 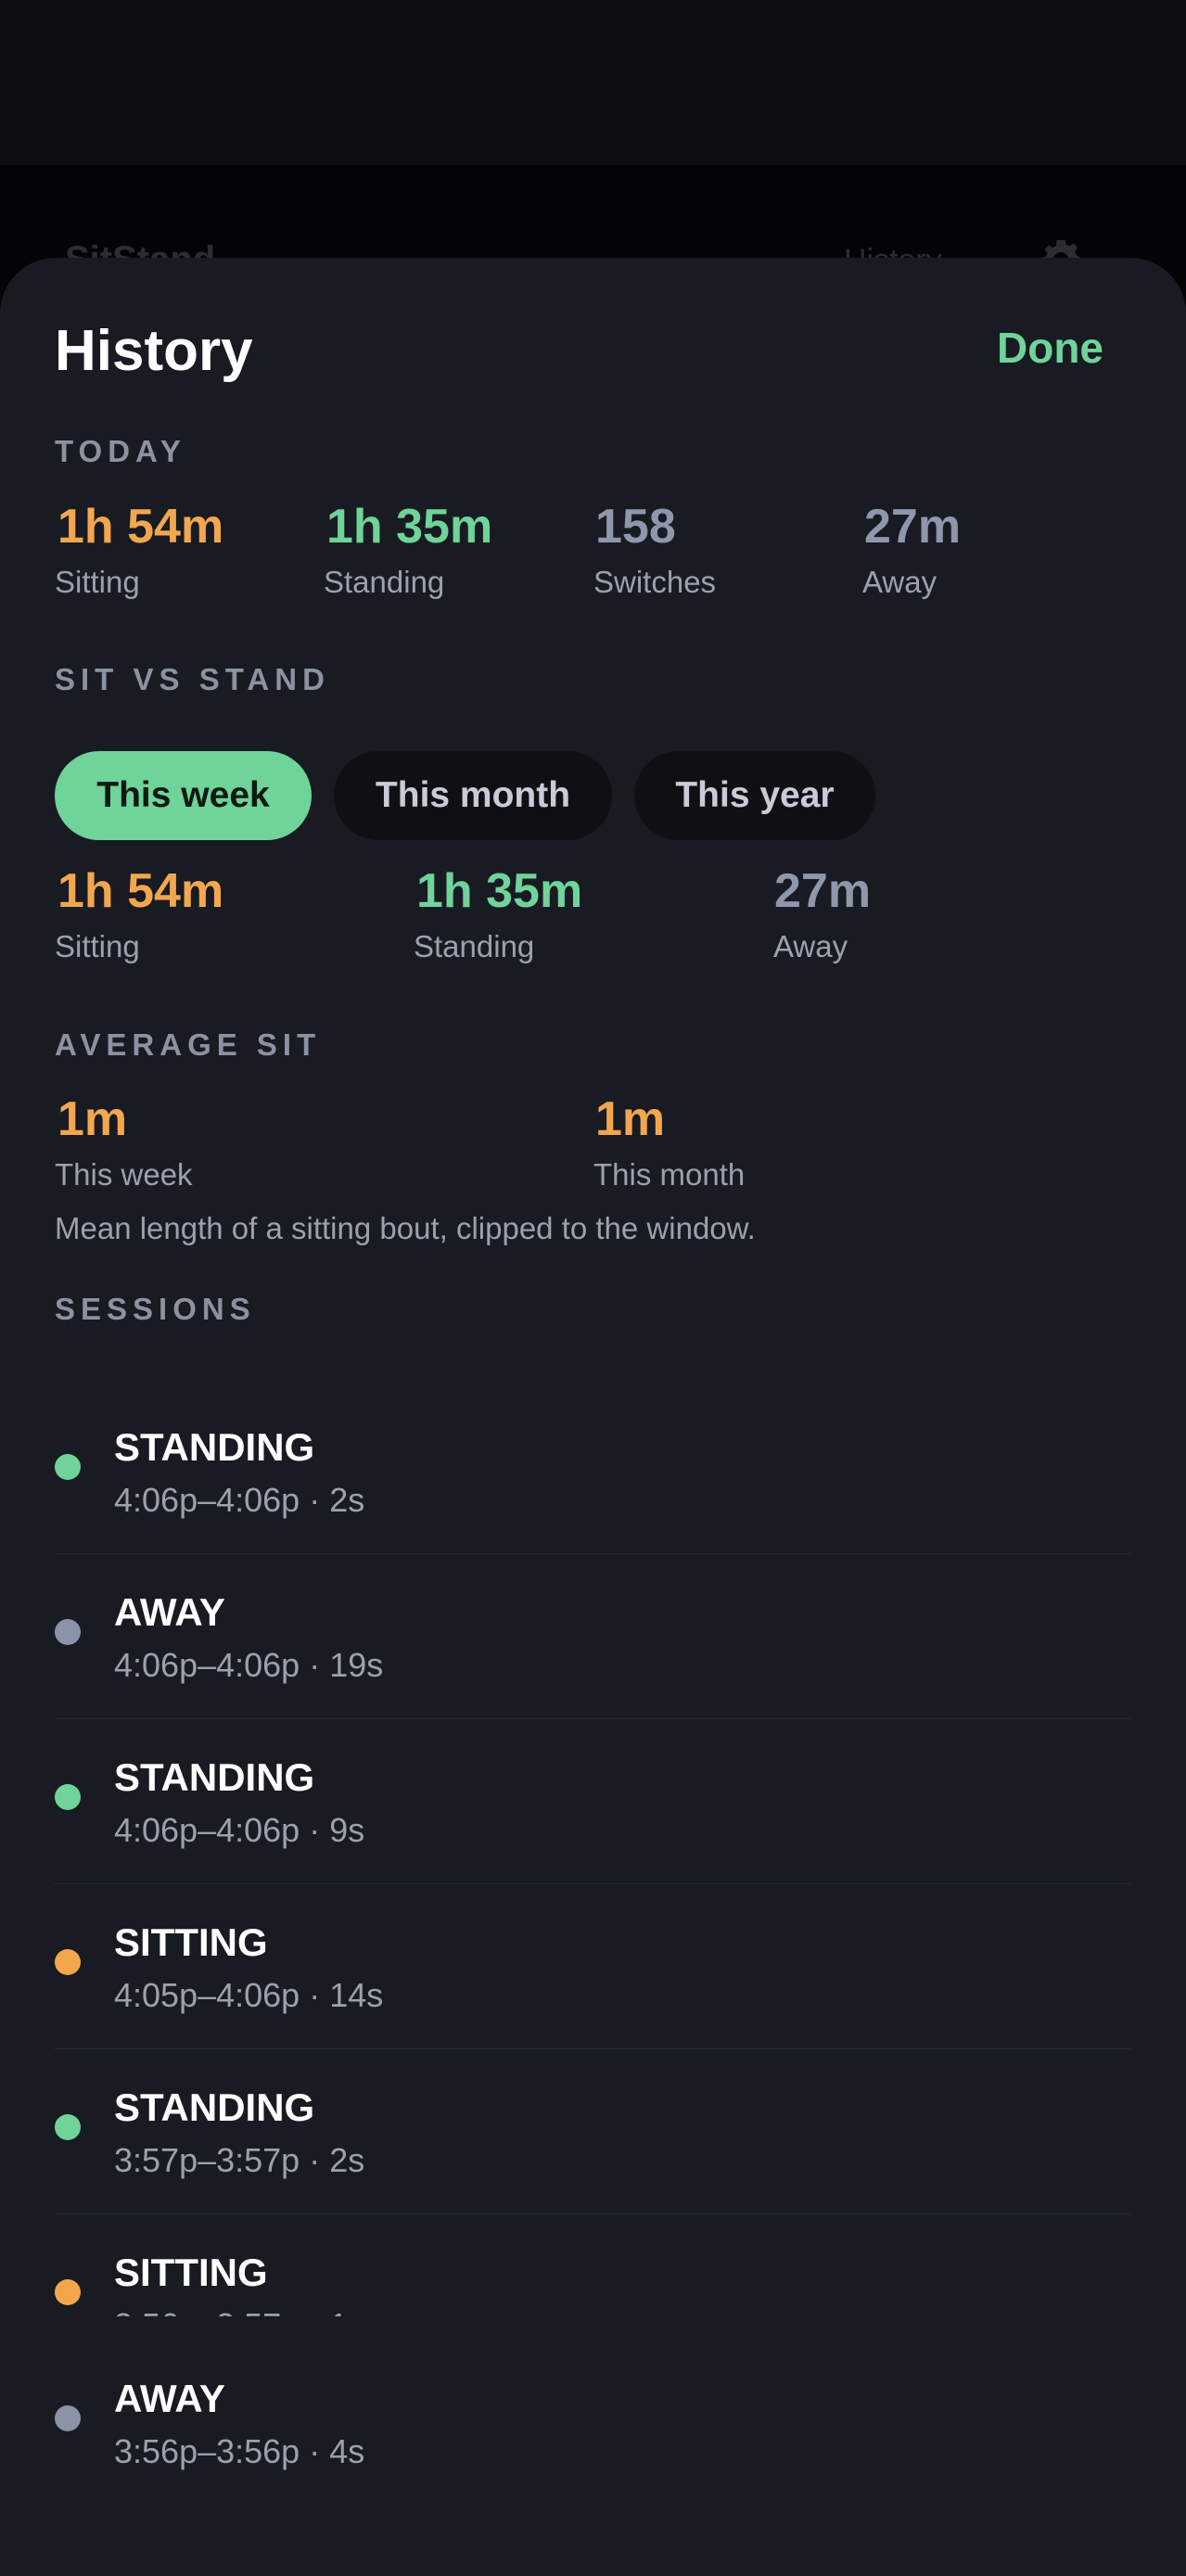 I want to click on list-item: SITTING 3:56p–3:57p · 1m, so click(x=593, y=2265).